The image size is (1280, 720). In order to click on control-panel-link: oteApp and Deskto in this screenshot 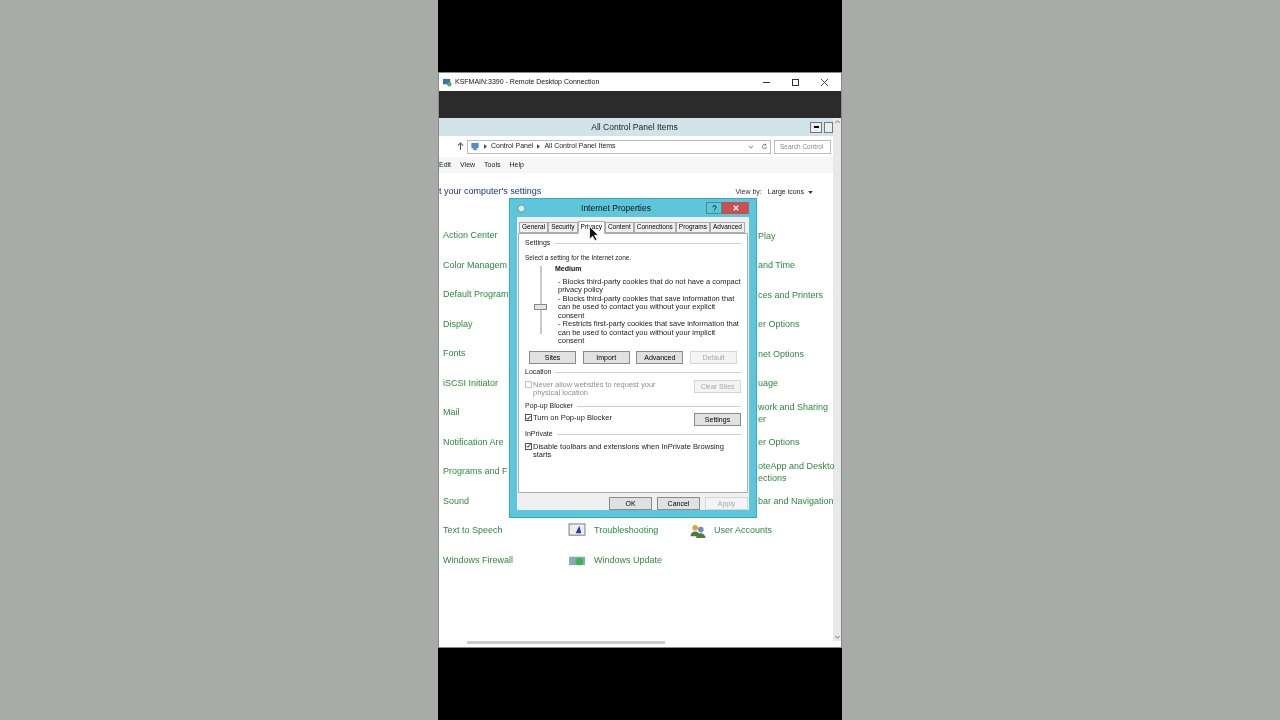, I will do `click(796, 465)`.